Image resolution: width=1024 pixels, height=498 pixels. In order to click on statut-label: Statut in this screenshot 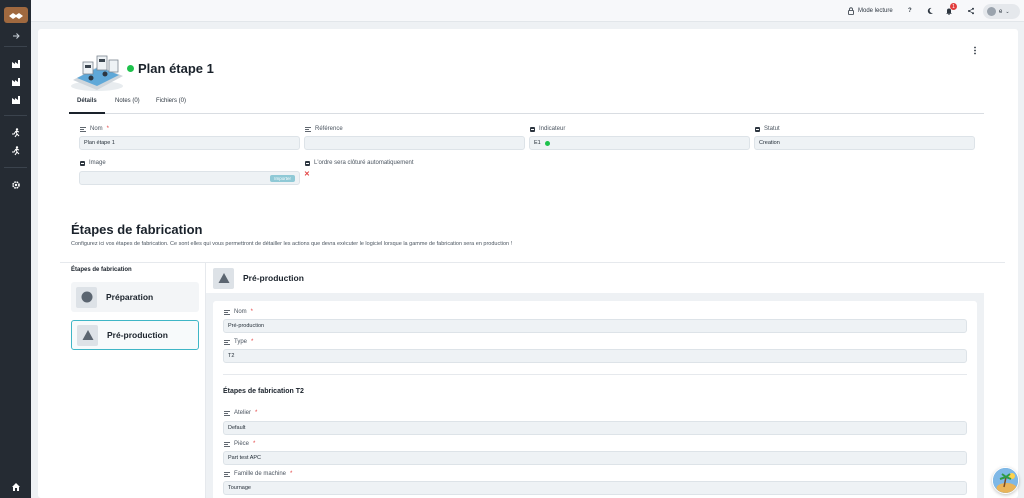, I will do `click(767, 129)`.